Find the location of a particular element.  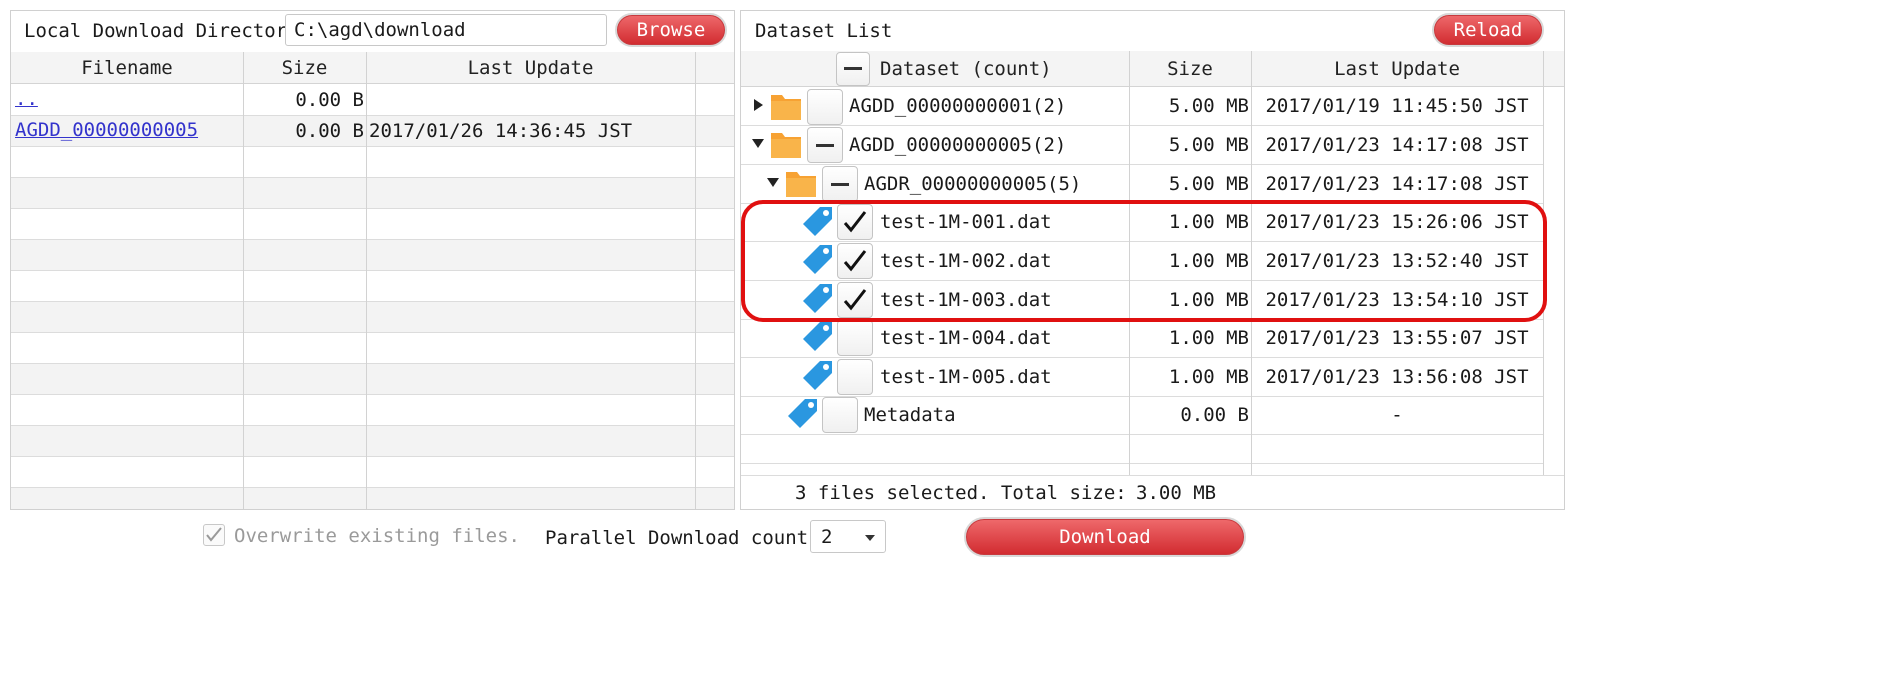

reload-button: Reload is located at coordinates (1488, 30).